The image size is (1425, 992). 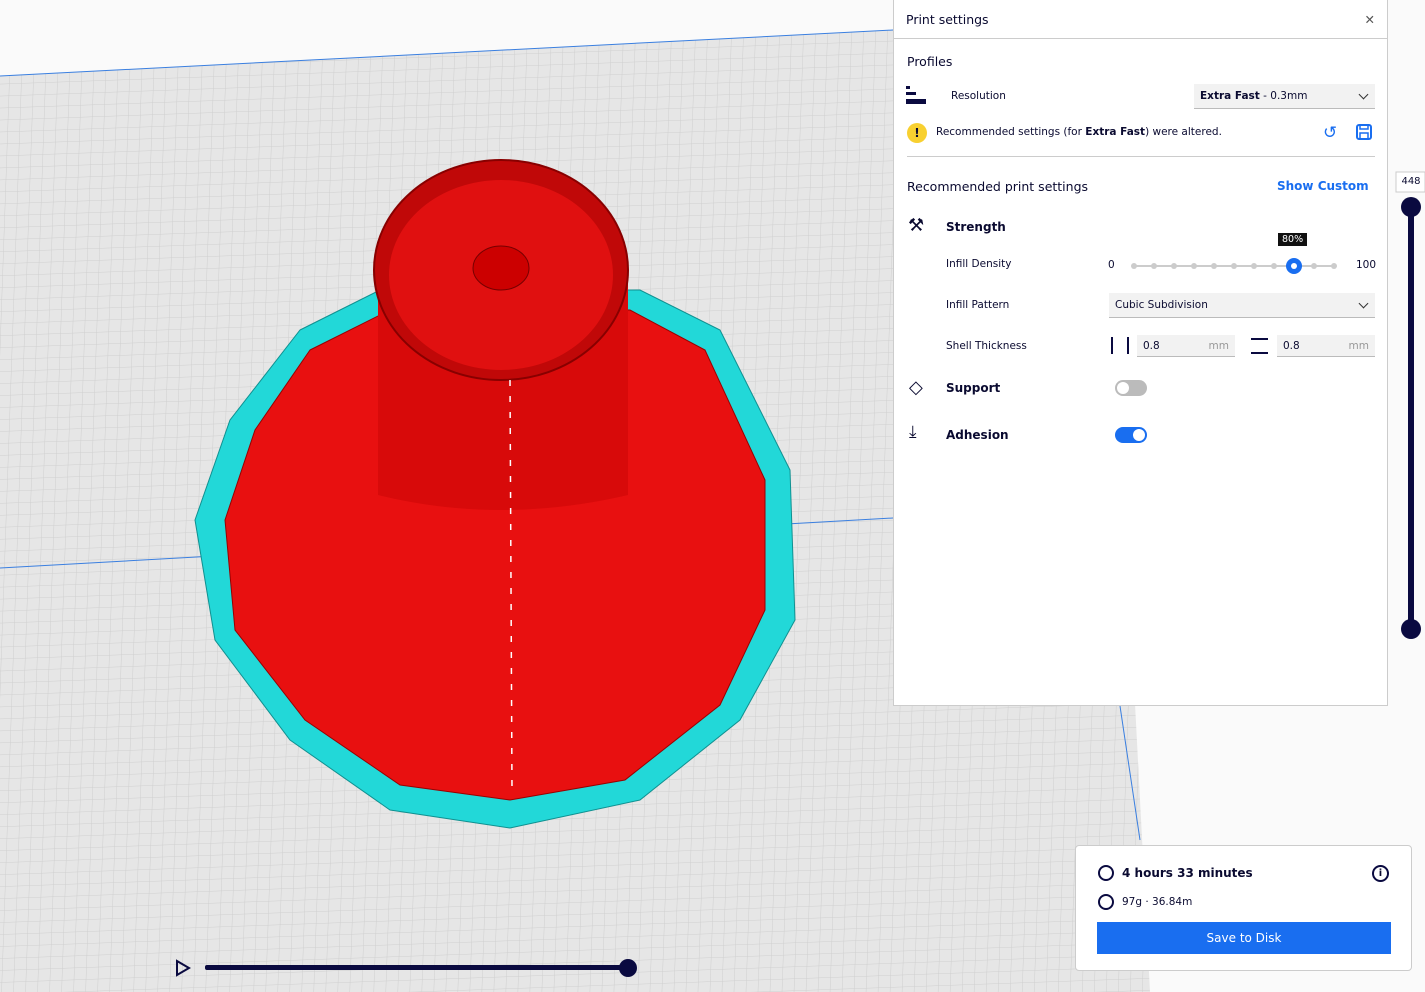 I want to click on infill-density-slider, so click(x=1234, y=266).